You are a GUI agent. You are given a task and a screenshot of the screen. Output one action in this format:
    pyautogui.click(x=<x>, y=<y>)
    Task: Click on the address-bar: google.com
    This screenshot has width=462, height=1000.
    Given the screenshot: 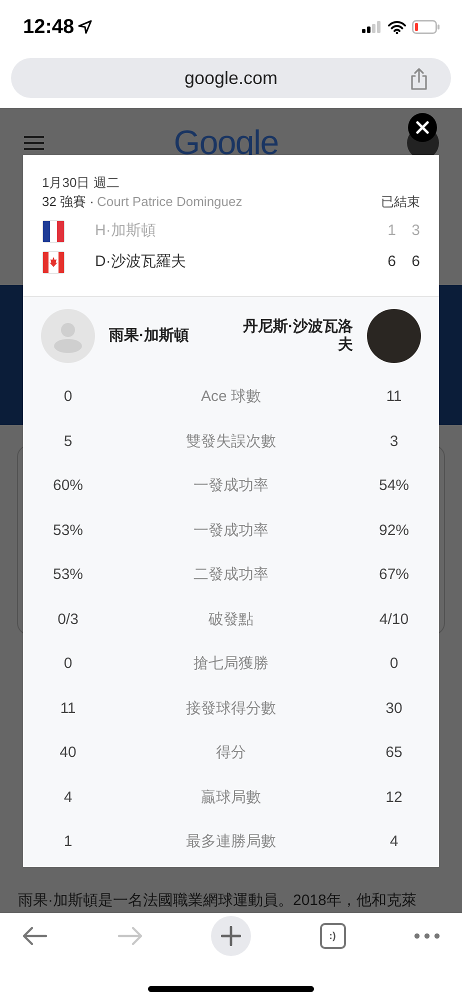 What is the action you would take?
    pyautogui.click(x=231, y=78)
    